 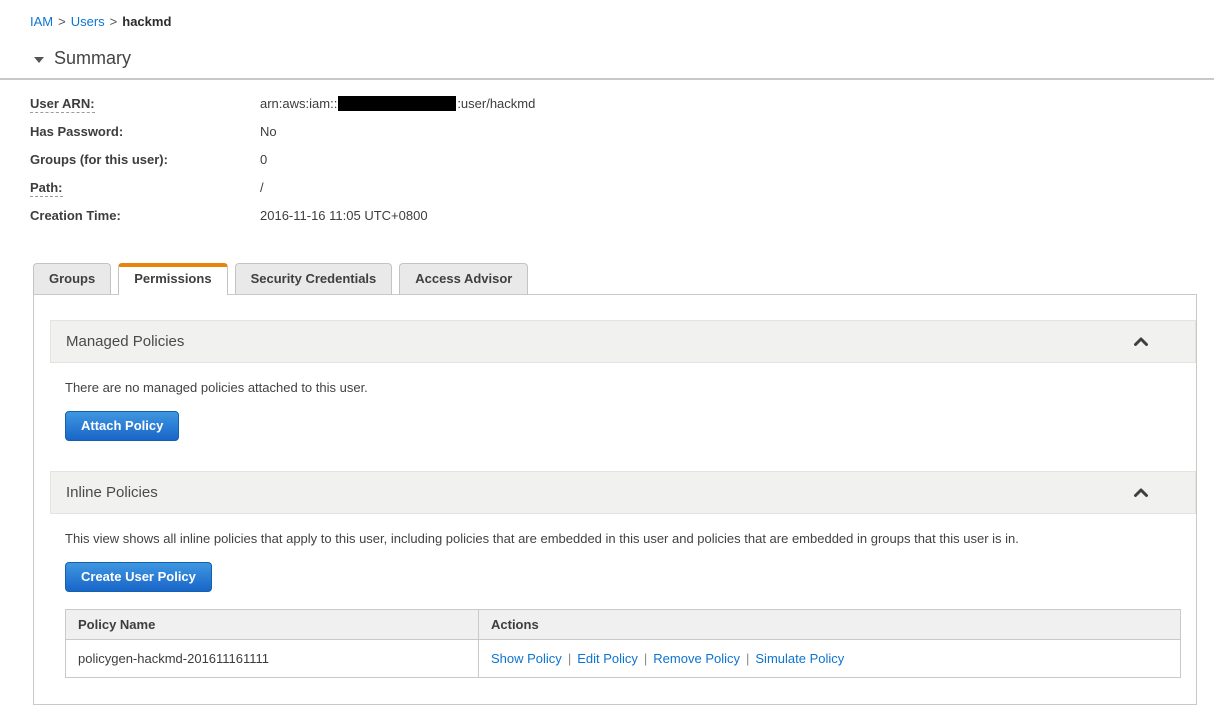 What do you see at coordinates (272, 624) in the screenshot?
I see `policy-name-column-header: Policy Name` at bounding box center [272, 624].